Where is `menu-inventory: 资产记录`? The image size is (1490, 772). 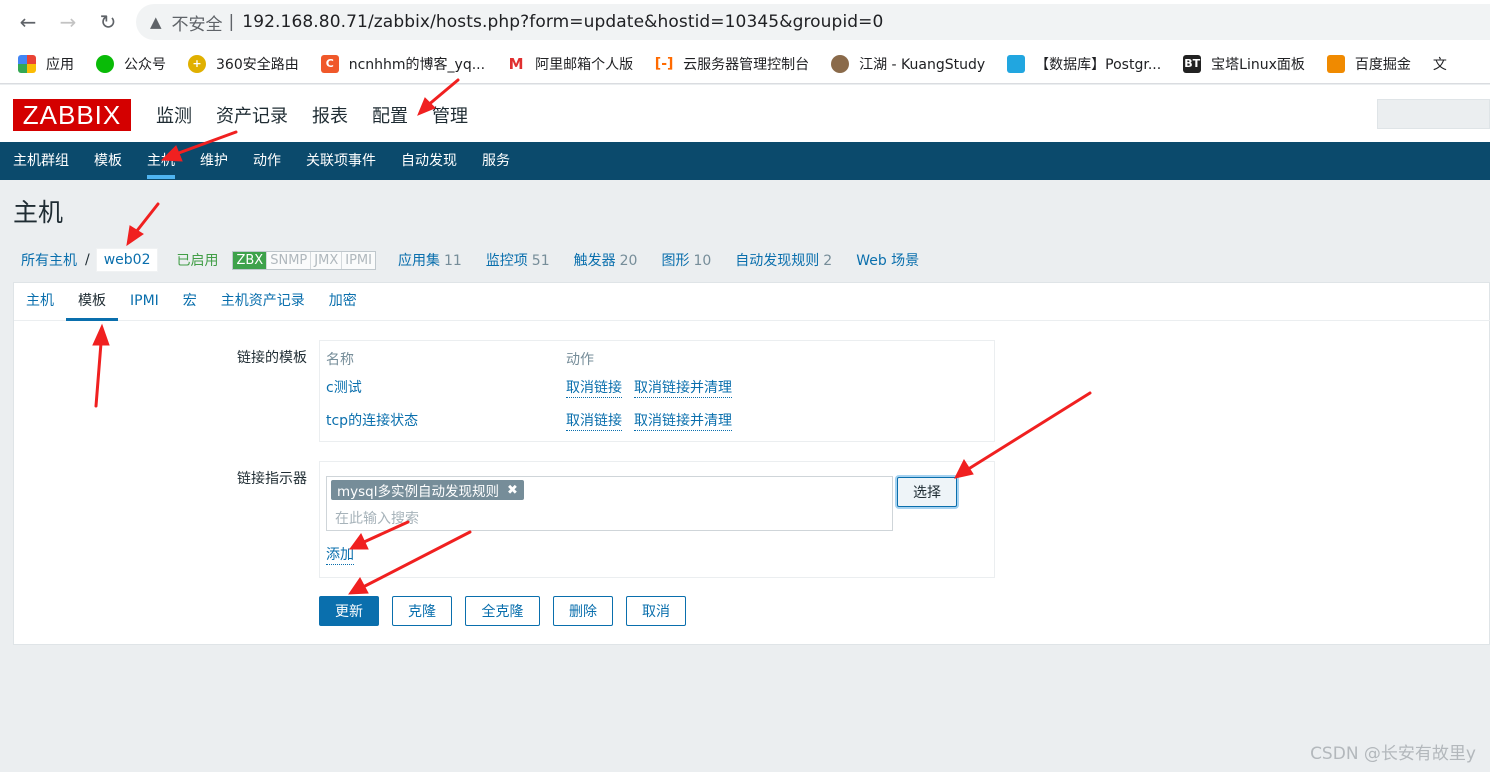 menu-inventory: 资产记录 is located at coordinates (252, 115).